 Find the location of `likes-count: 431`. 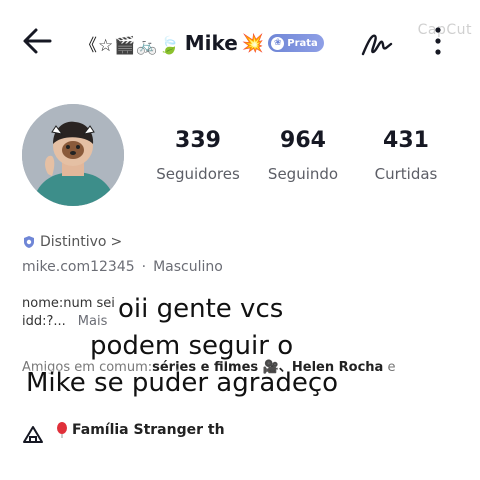

likes-count: 431 is located at coordinates (406, 140).